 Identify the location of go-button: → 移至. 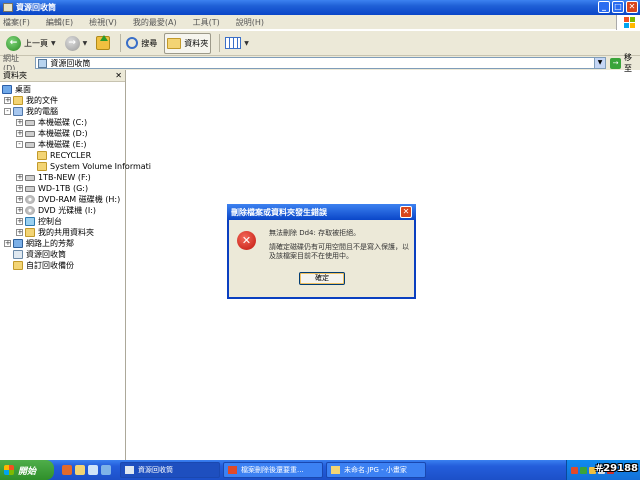
(625, 63).